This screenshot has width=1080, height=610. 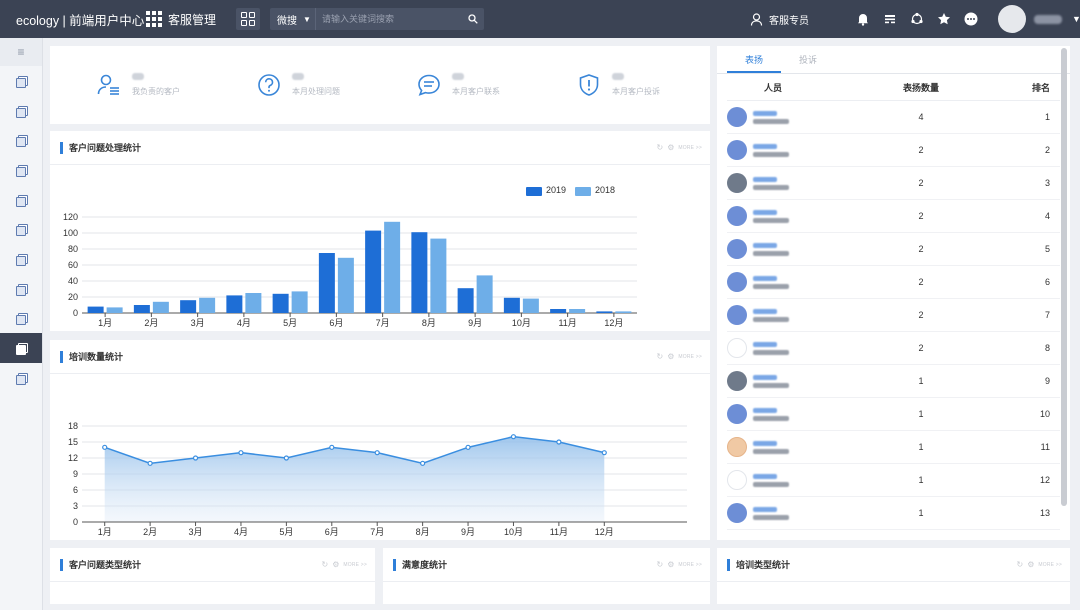 I want to click on legend-label: 2019, so click(x=556, y=190).